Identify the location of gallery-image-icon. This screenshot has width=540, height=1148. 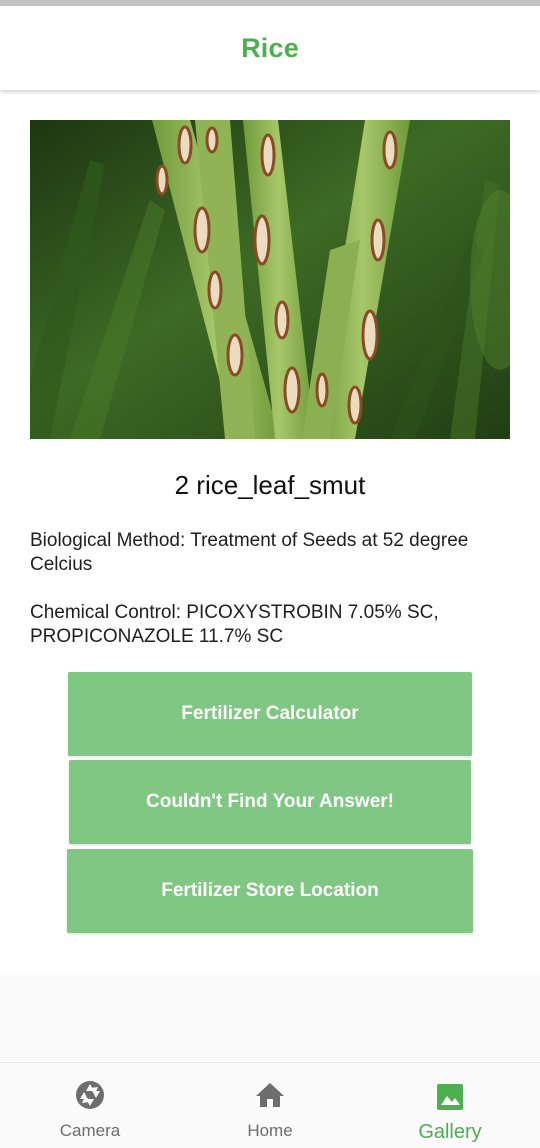
(450, 1097).